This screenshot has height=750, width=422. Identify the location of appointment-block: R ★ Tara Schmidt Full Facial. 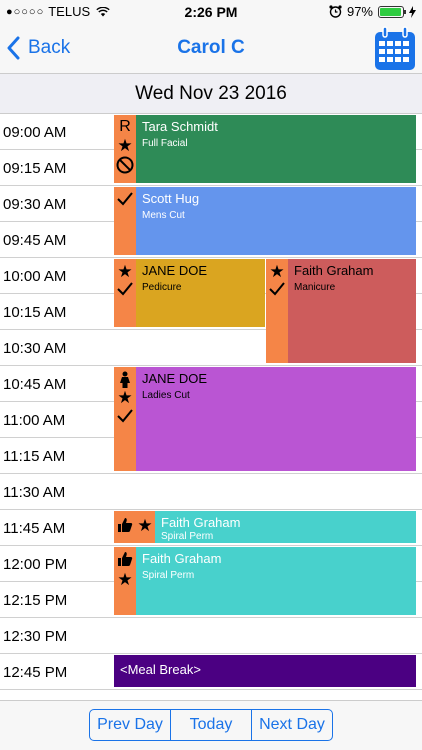
(265, 149).